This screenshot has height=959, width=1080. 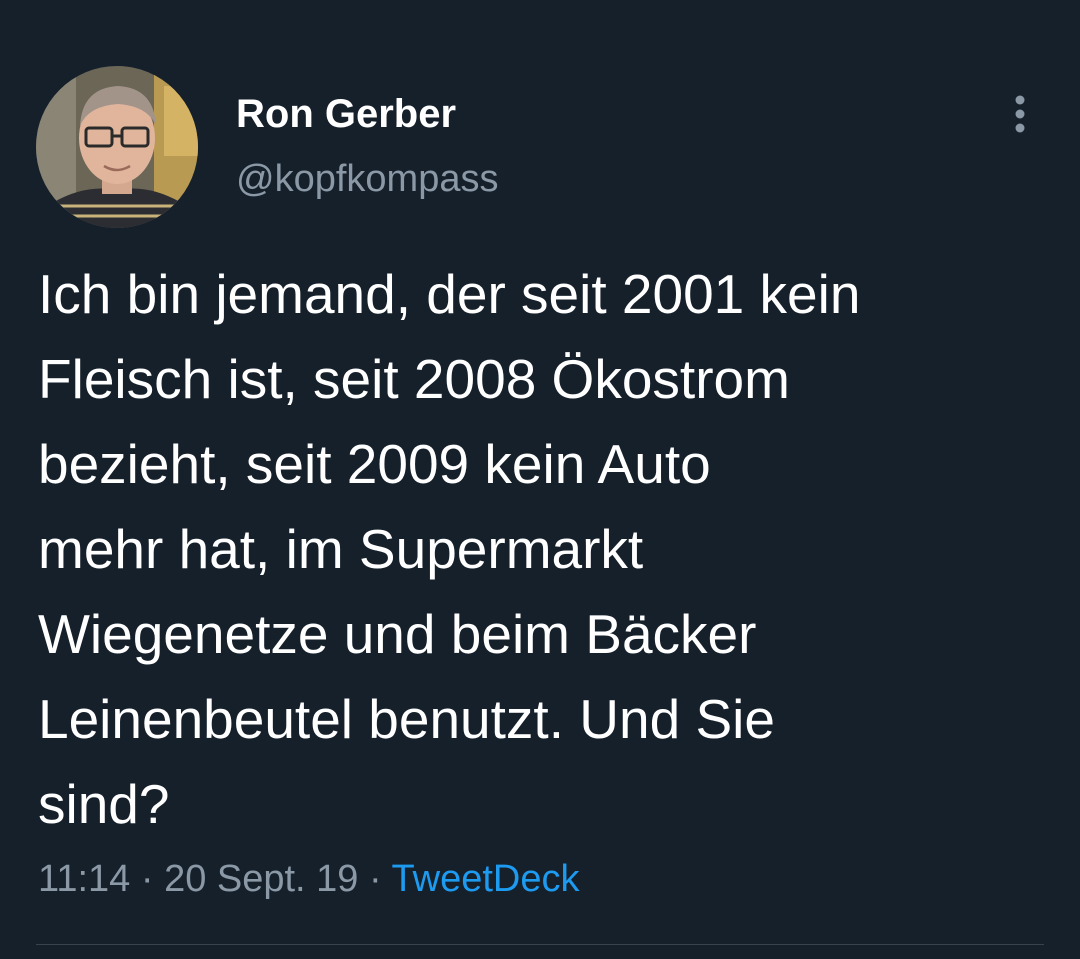 I want to click on tweet-date: 20 Sept. 19, so click(x=261, y=879).